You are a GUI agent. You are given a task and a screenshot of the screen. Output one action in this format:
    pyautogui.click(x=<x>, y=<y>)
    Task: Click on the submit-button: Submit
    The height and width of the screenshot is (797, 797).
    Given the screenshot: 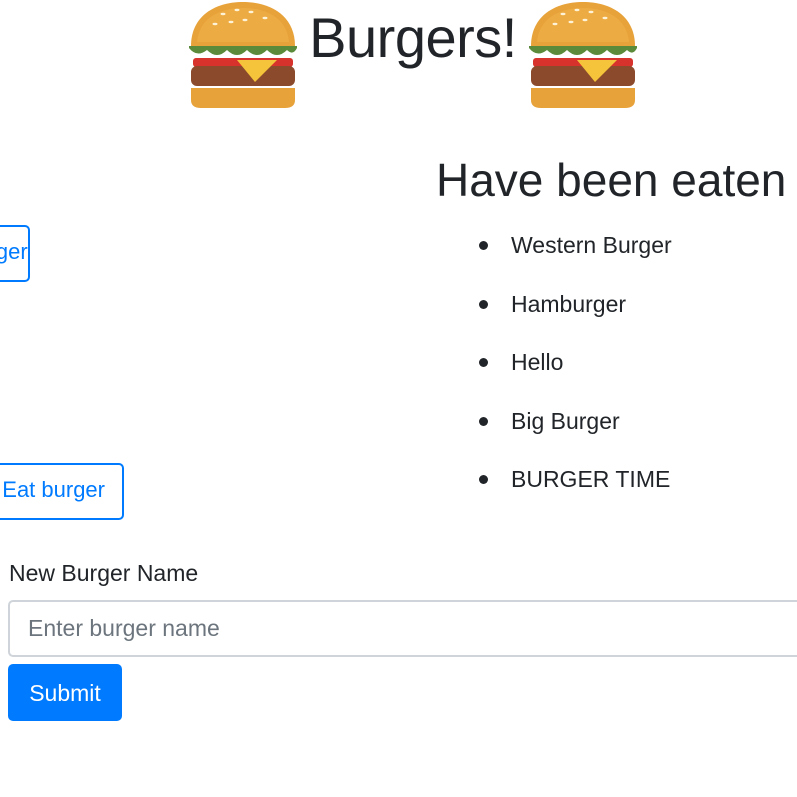 What is the action you would take?
    pyautogui.click(x=65, y=692)
    